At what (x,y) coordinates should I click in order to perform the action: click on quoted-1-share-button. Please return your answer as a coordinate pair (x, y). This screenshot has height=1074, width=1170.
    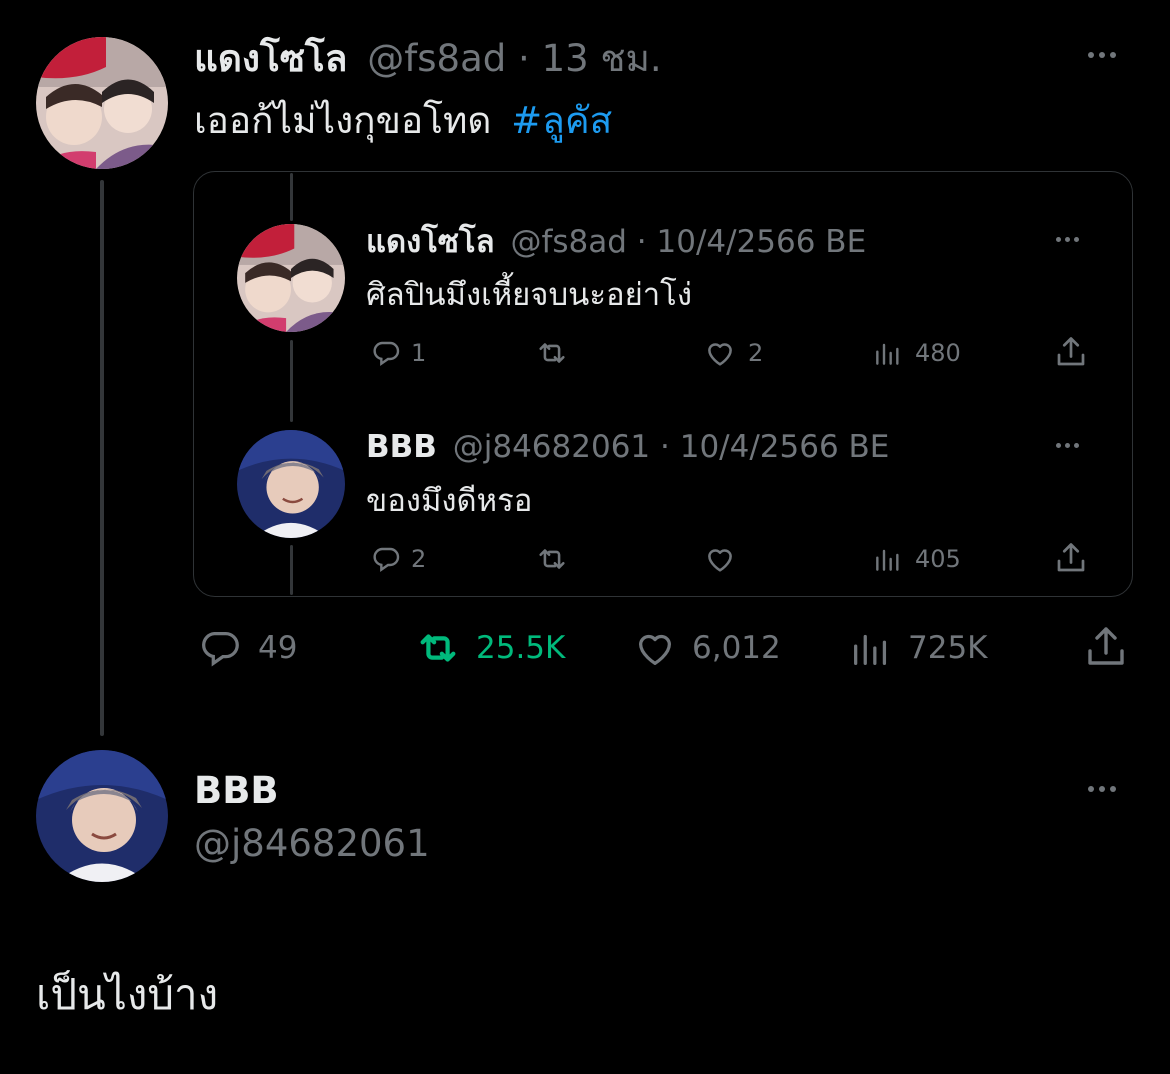
    Looking at the image, I should click on (1071, 352).